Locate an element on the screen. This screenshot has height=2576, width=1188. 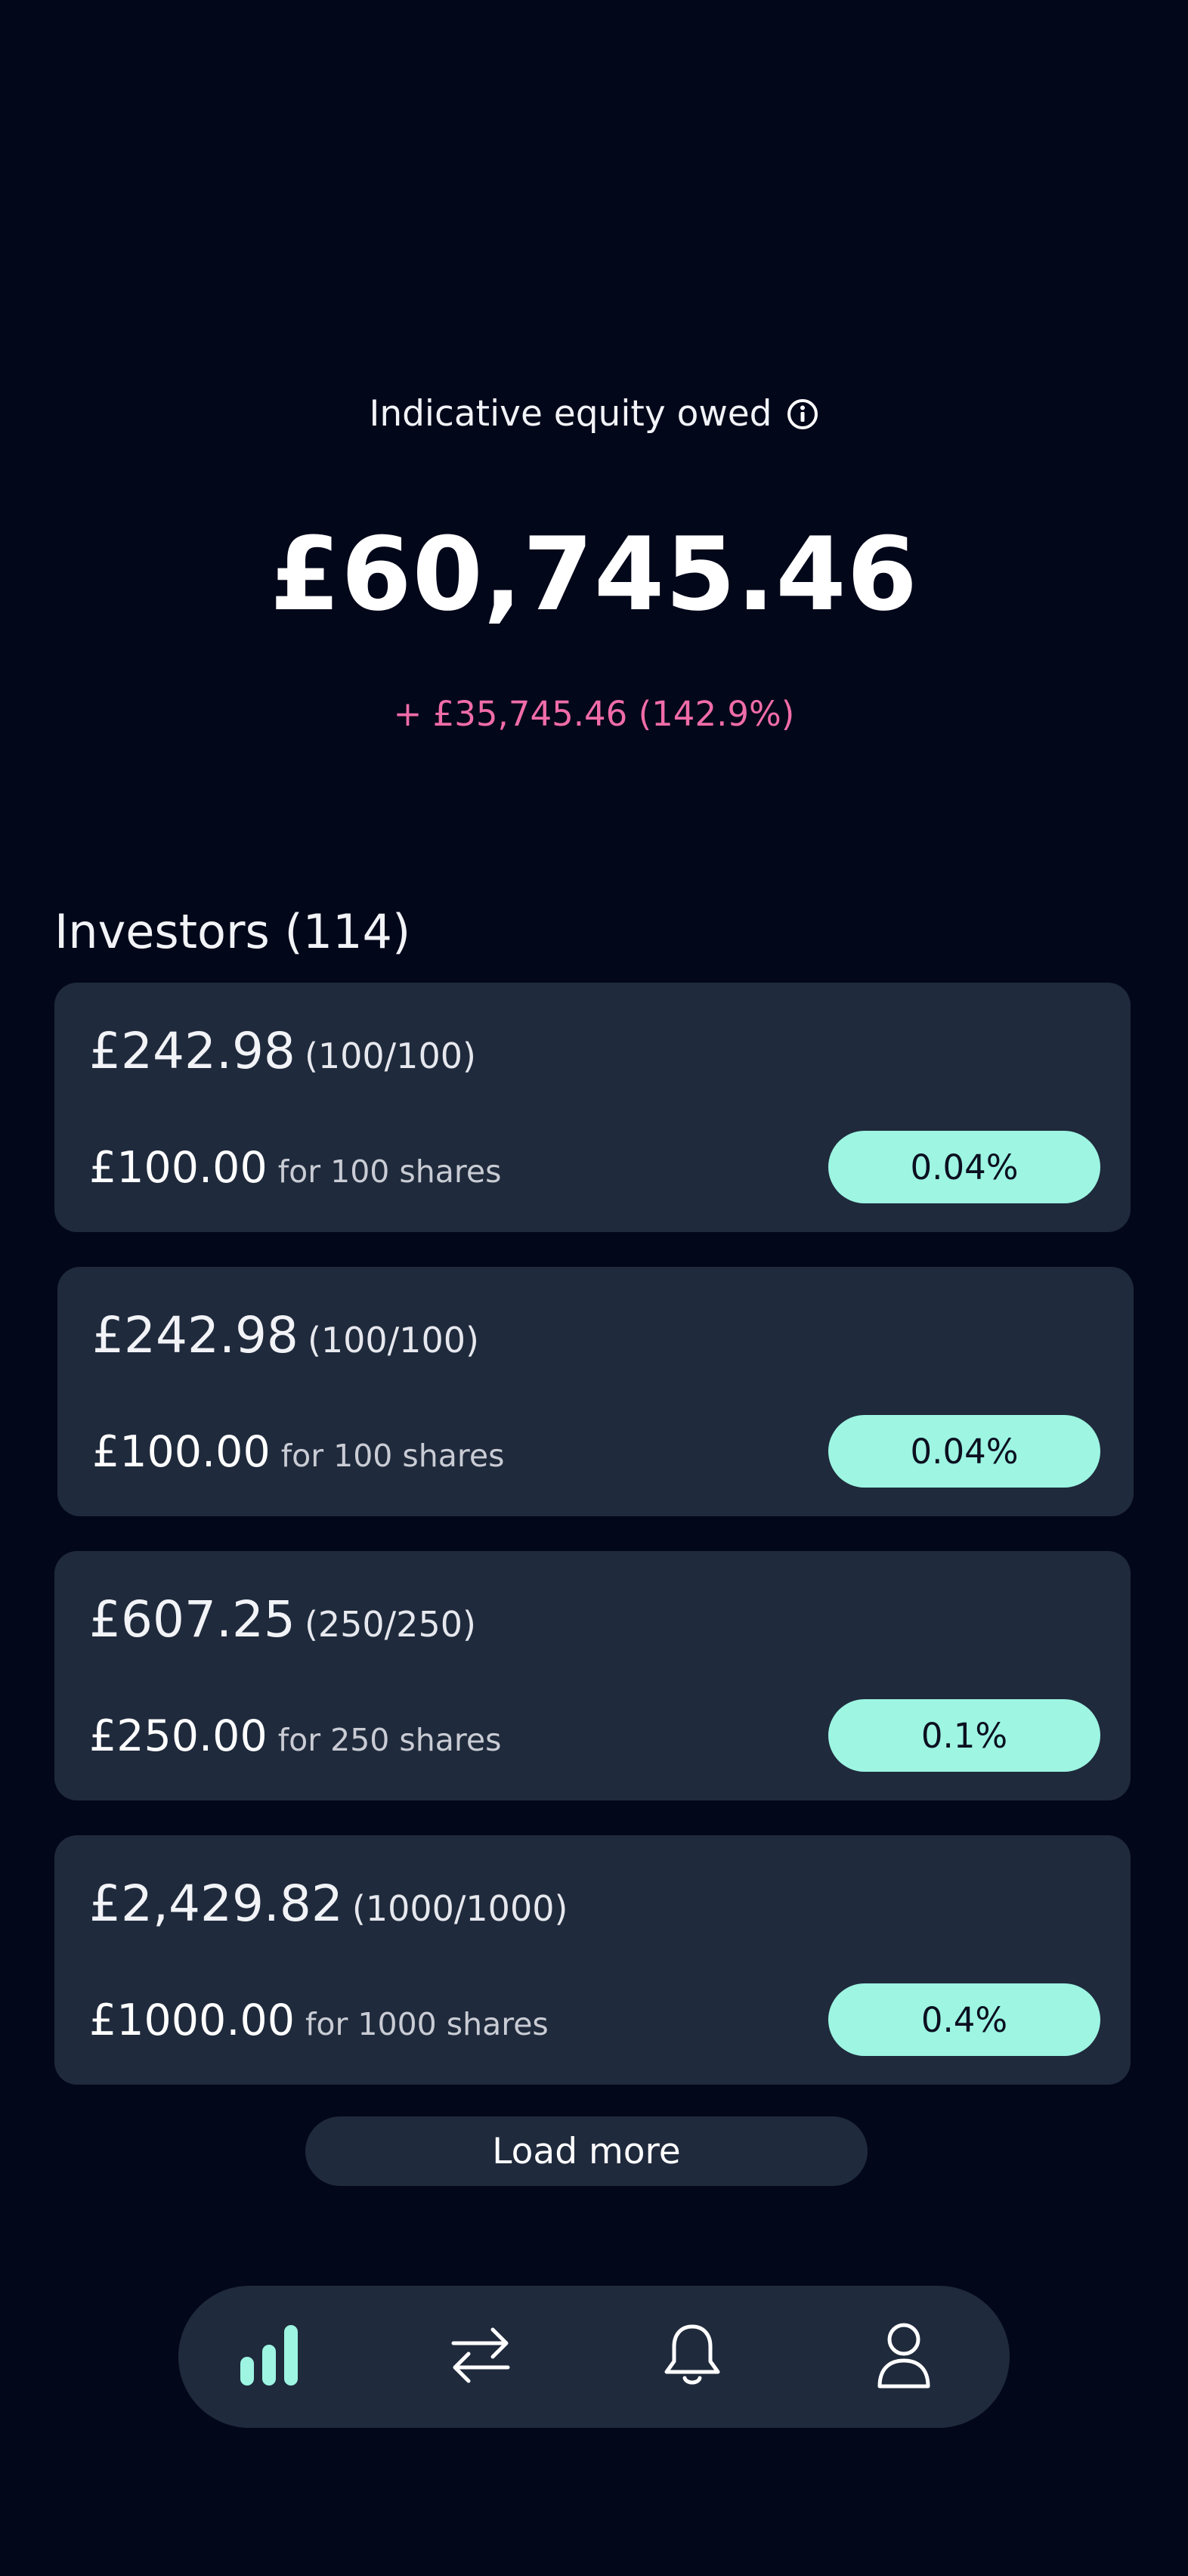
investor-shares: for 250 shares is located at coordinates (390, 1740).